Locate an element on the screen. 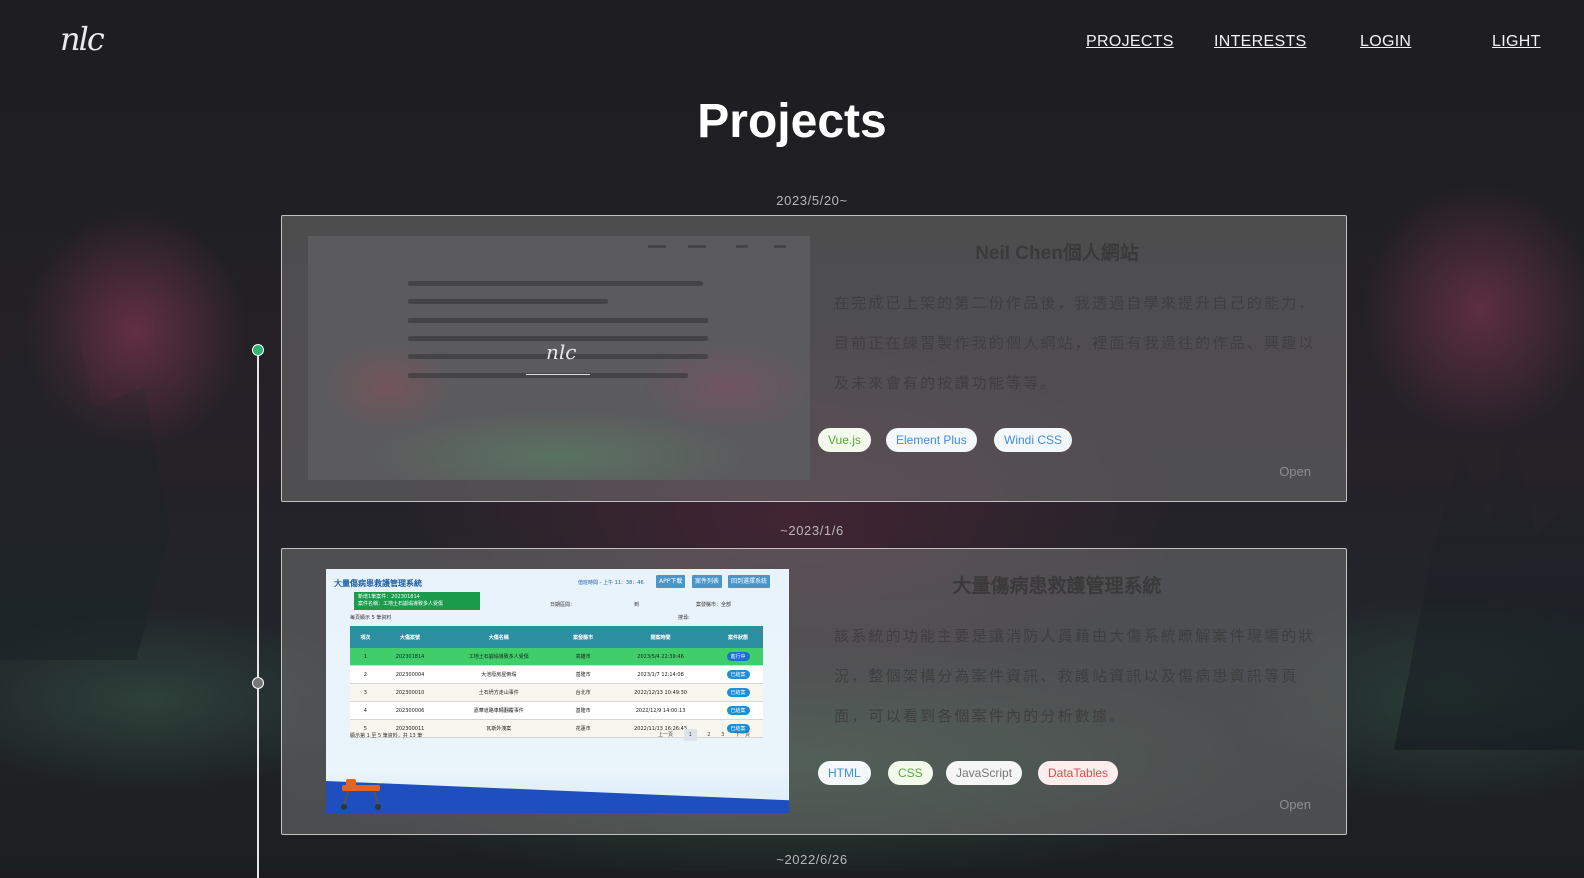  thumbnail-search-label: 搜尋: is located at coordinates (684, 618).